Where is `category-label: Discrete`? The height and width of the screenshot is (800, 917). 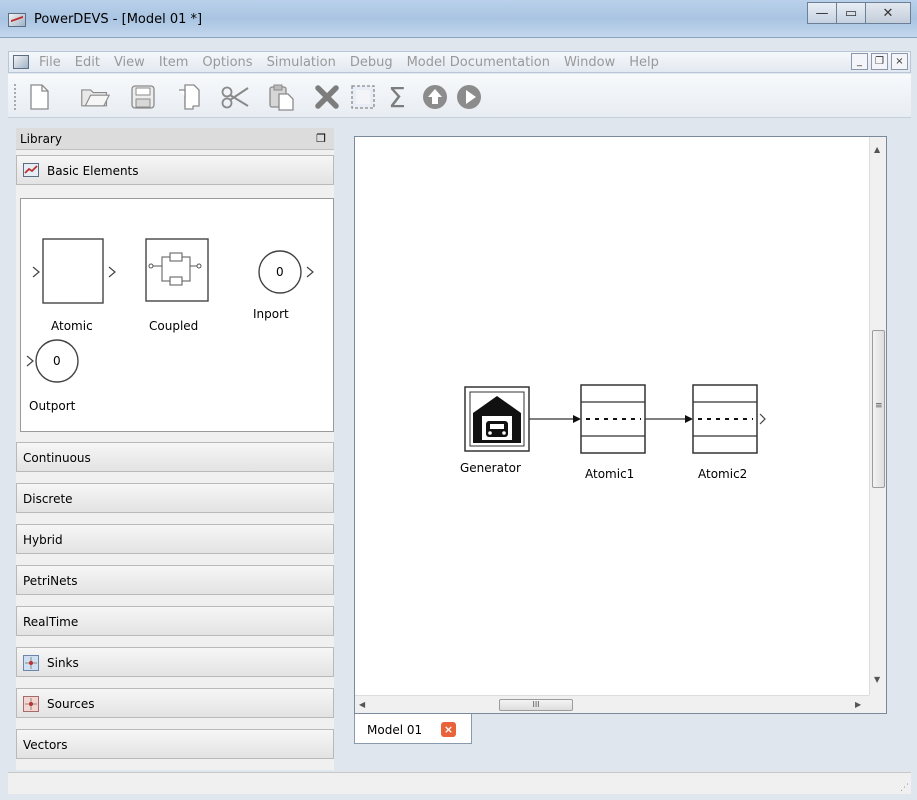
category-label: Discrete is located at coordinates (48, 499).